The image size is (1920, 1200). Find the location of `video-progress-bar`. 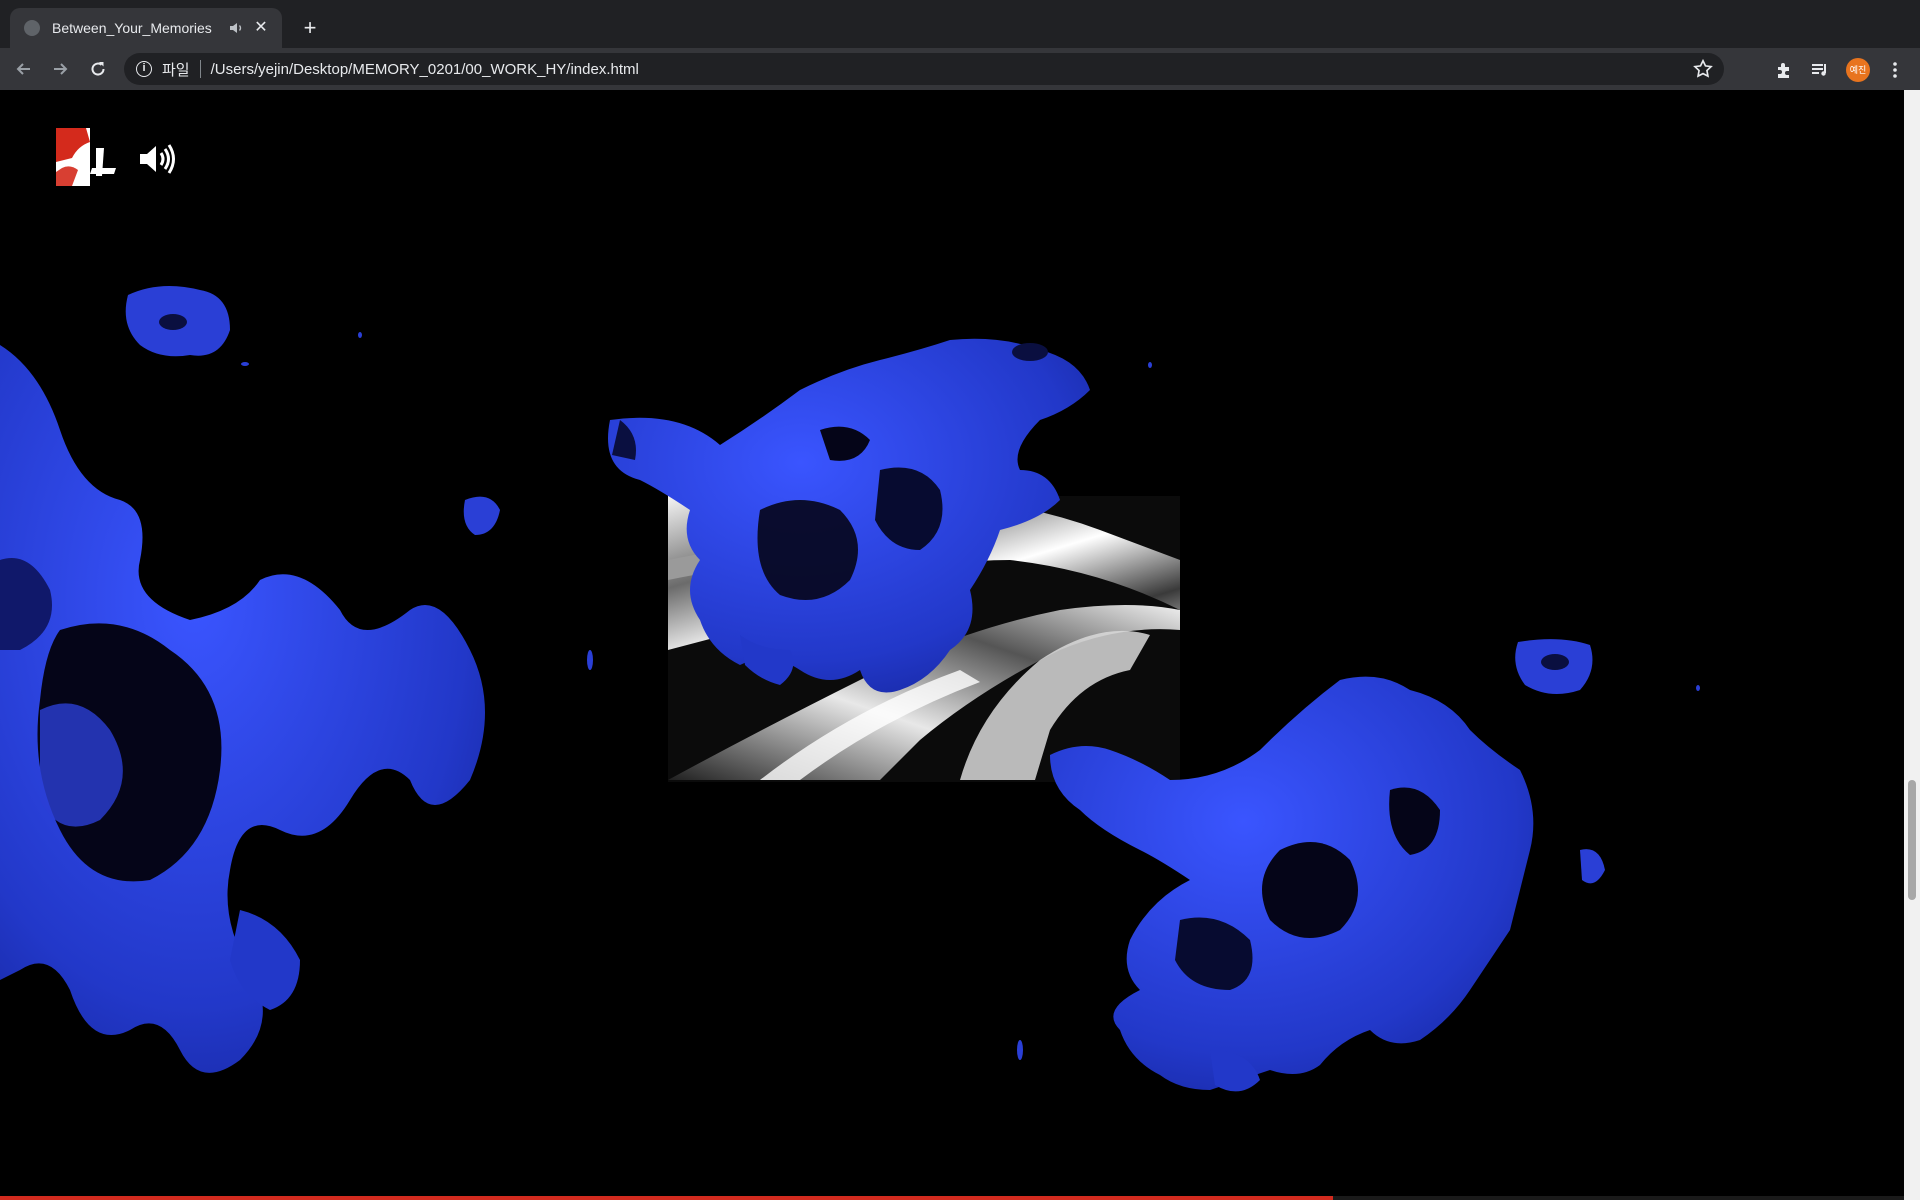

video-progress-bar is located at coordinates (952, 1198).